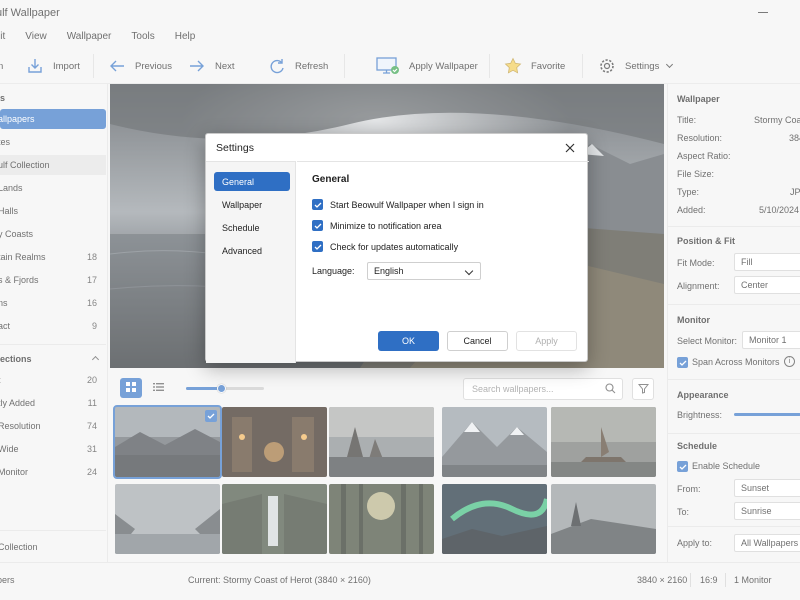 This screenshot has height=600, width=800. What do you see at coordinates (252, 250) in the screenshot?
I see `dialog-tab-advanced: Advanced` at bounding box center [252, 250].